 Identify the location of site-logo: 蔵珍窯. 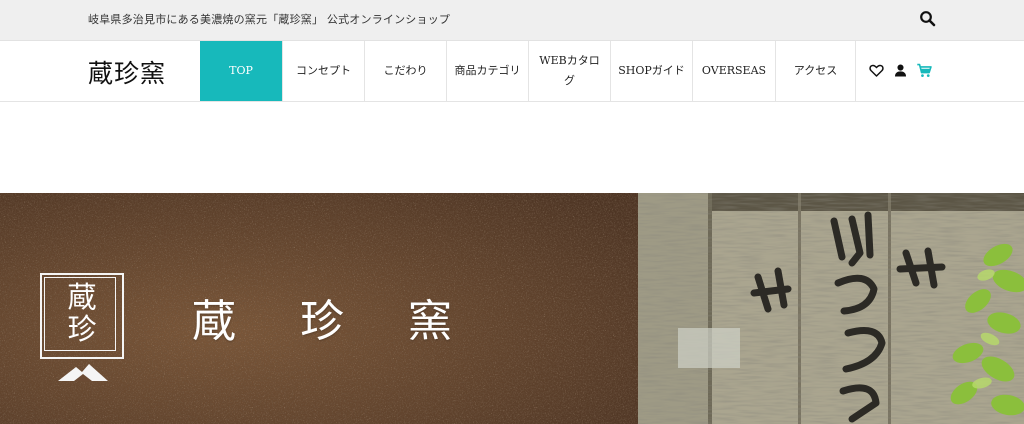
(127, 72).